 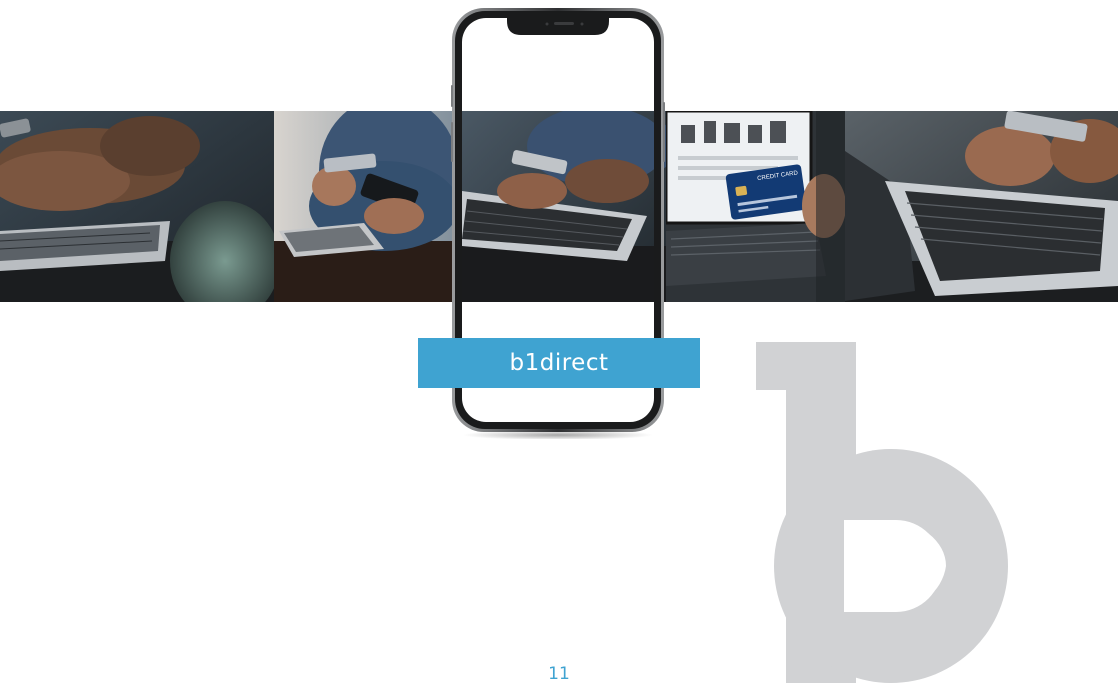 What do you see at coordinates (981, 206) in the screenshot?
I see `photo-laptop-keyboard` at bounding box center [981, 206].